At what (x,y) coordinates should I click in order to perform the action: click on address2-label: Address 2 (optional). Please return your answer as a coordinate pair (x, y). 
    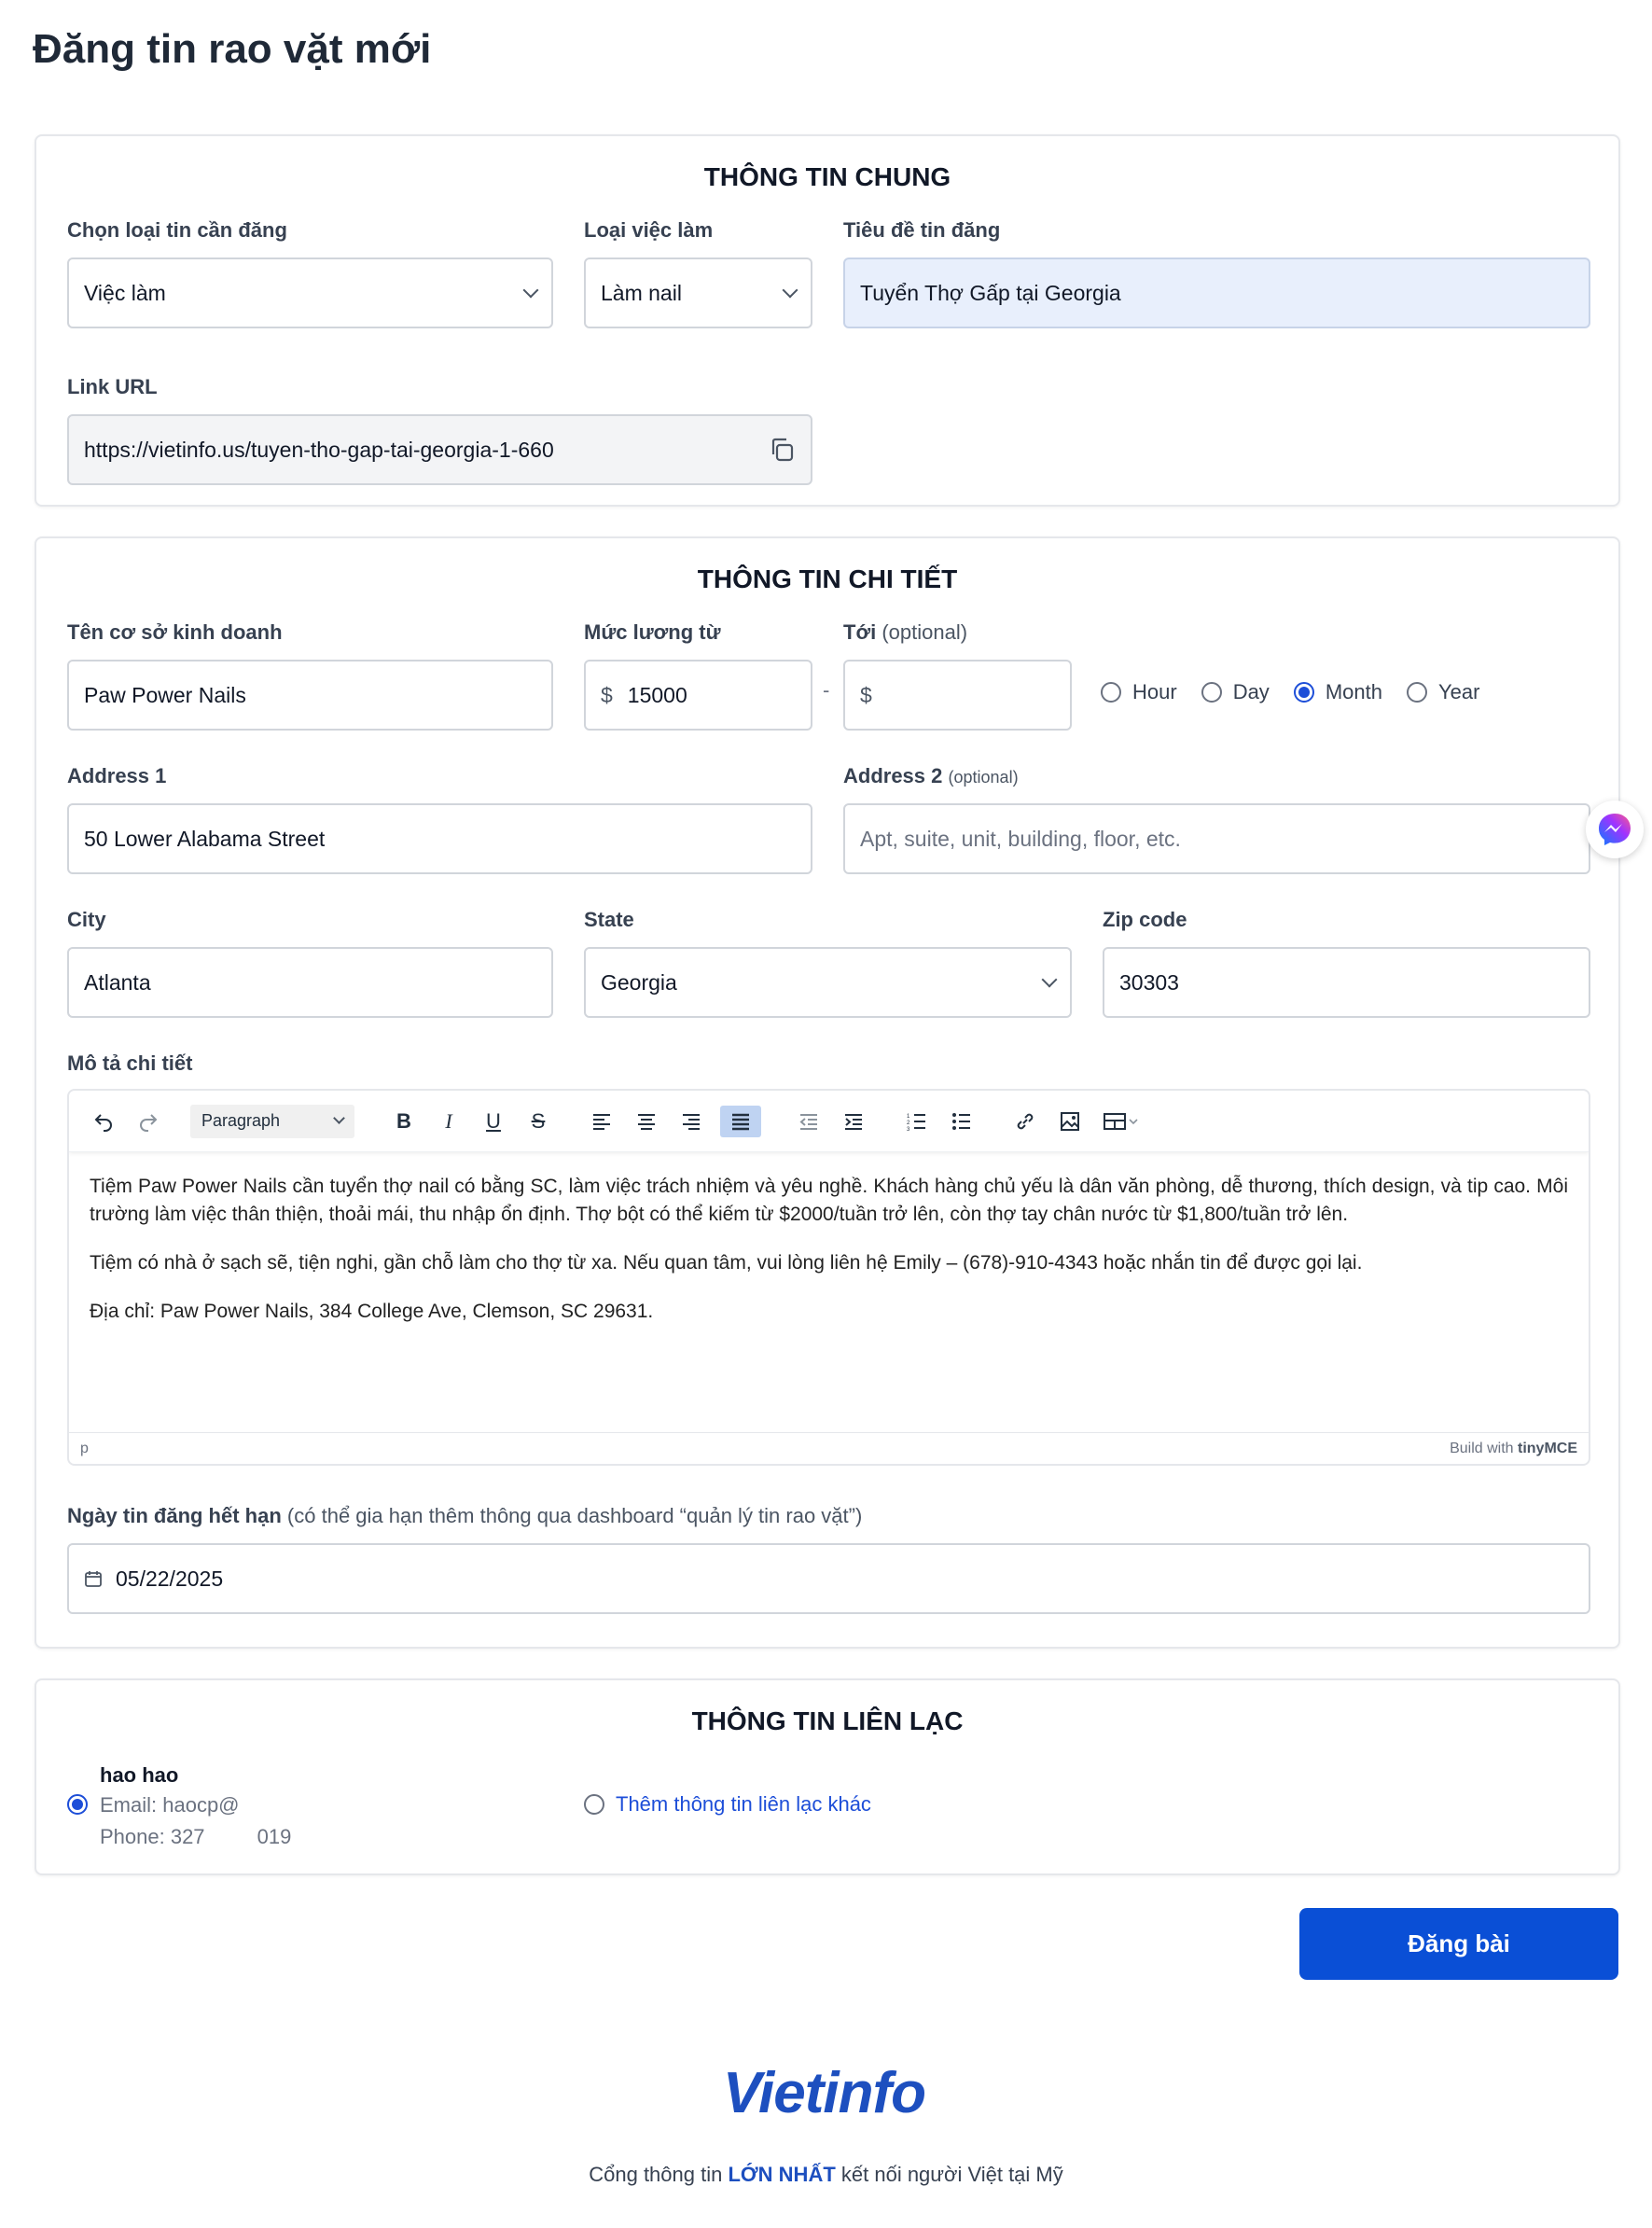
    Looking at the image, I should click on (931, 776).